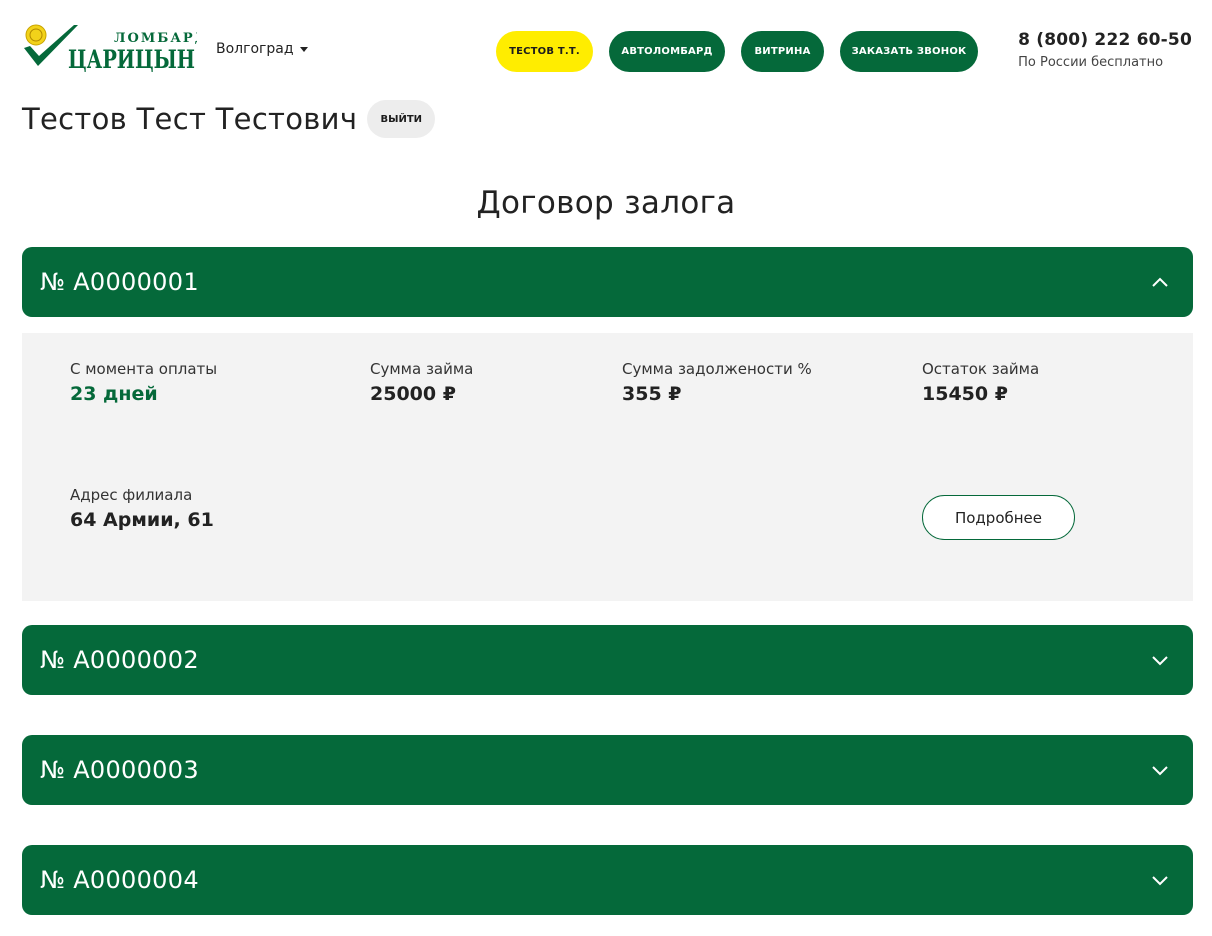 The height and width of the screenshot is (936, 1212). What do you see at coordinates (607, 770) in the screenshot?
I see `contract-header-3: № А0000003` at bounding box center [607, 770].